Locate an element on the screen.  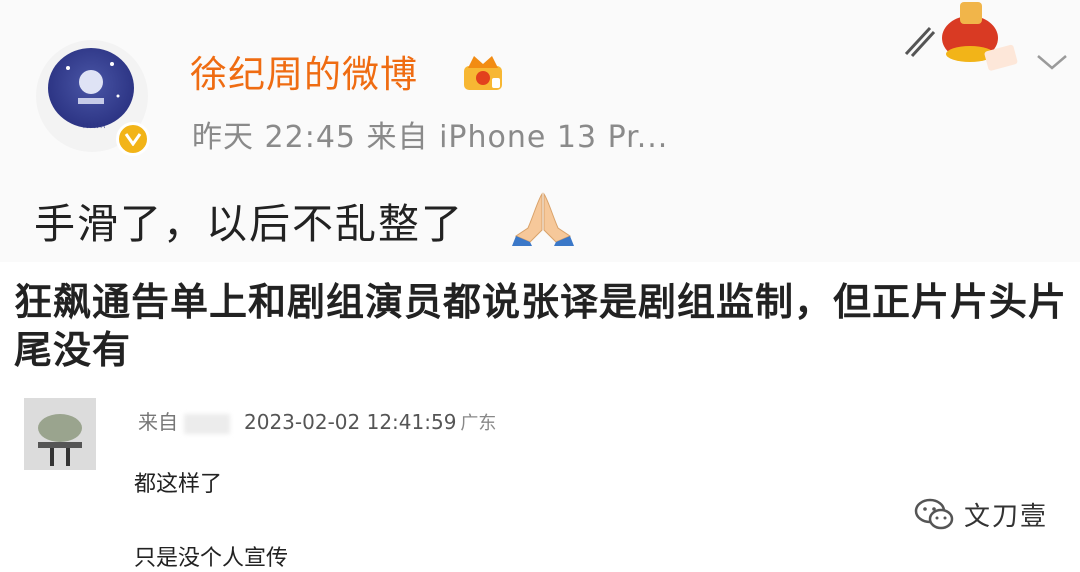
comment-avatar is located at coordinates (60, 434).